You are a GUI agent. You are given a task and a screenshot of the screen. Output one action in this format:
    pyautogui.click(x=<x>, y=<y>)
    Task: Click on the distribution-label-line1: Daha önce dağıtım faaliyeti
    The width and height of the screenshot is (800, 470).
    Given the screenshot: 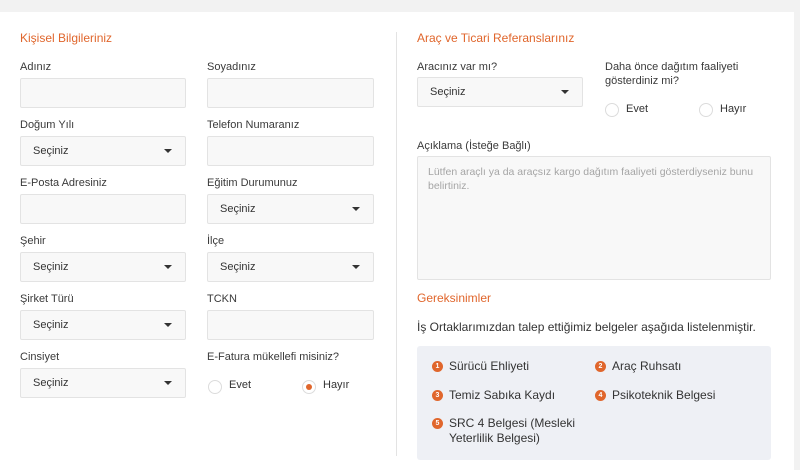 What is the action you would take?
    pyautogui.click(x=672, y=67)
    